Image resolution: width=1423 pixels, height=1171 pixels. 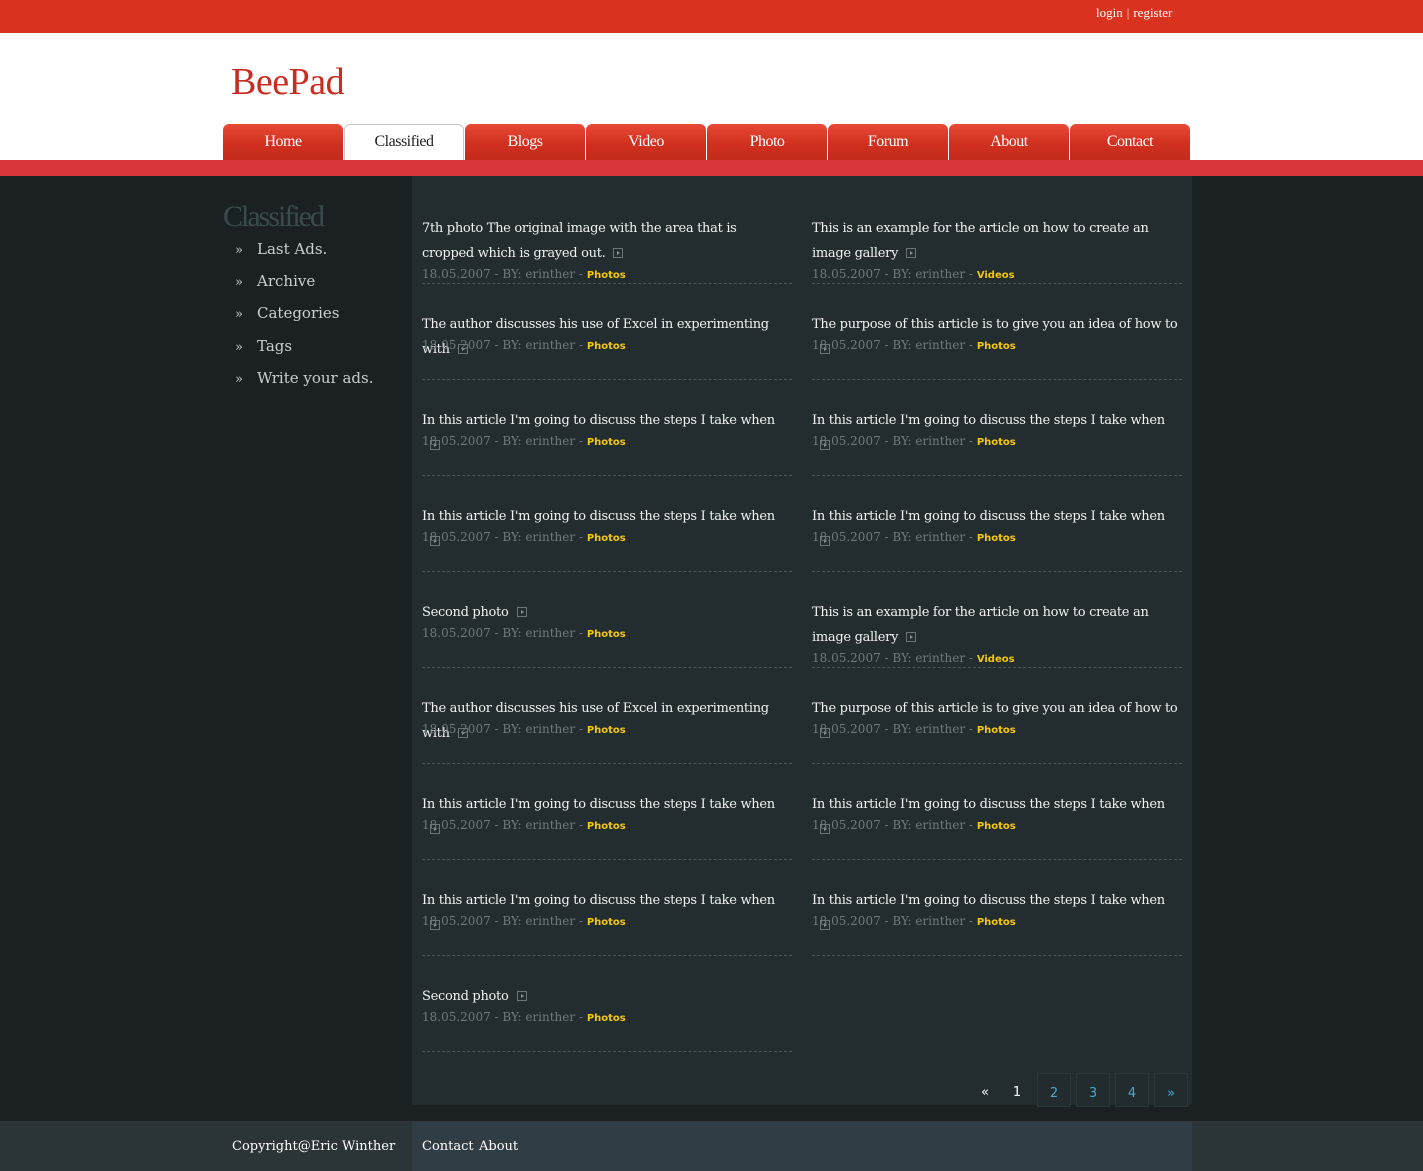 What do you see at coordinates (1130, 142) in the screenshot?
I see `tab-contact: Contact` at bounding box center [1130, 142].